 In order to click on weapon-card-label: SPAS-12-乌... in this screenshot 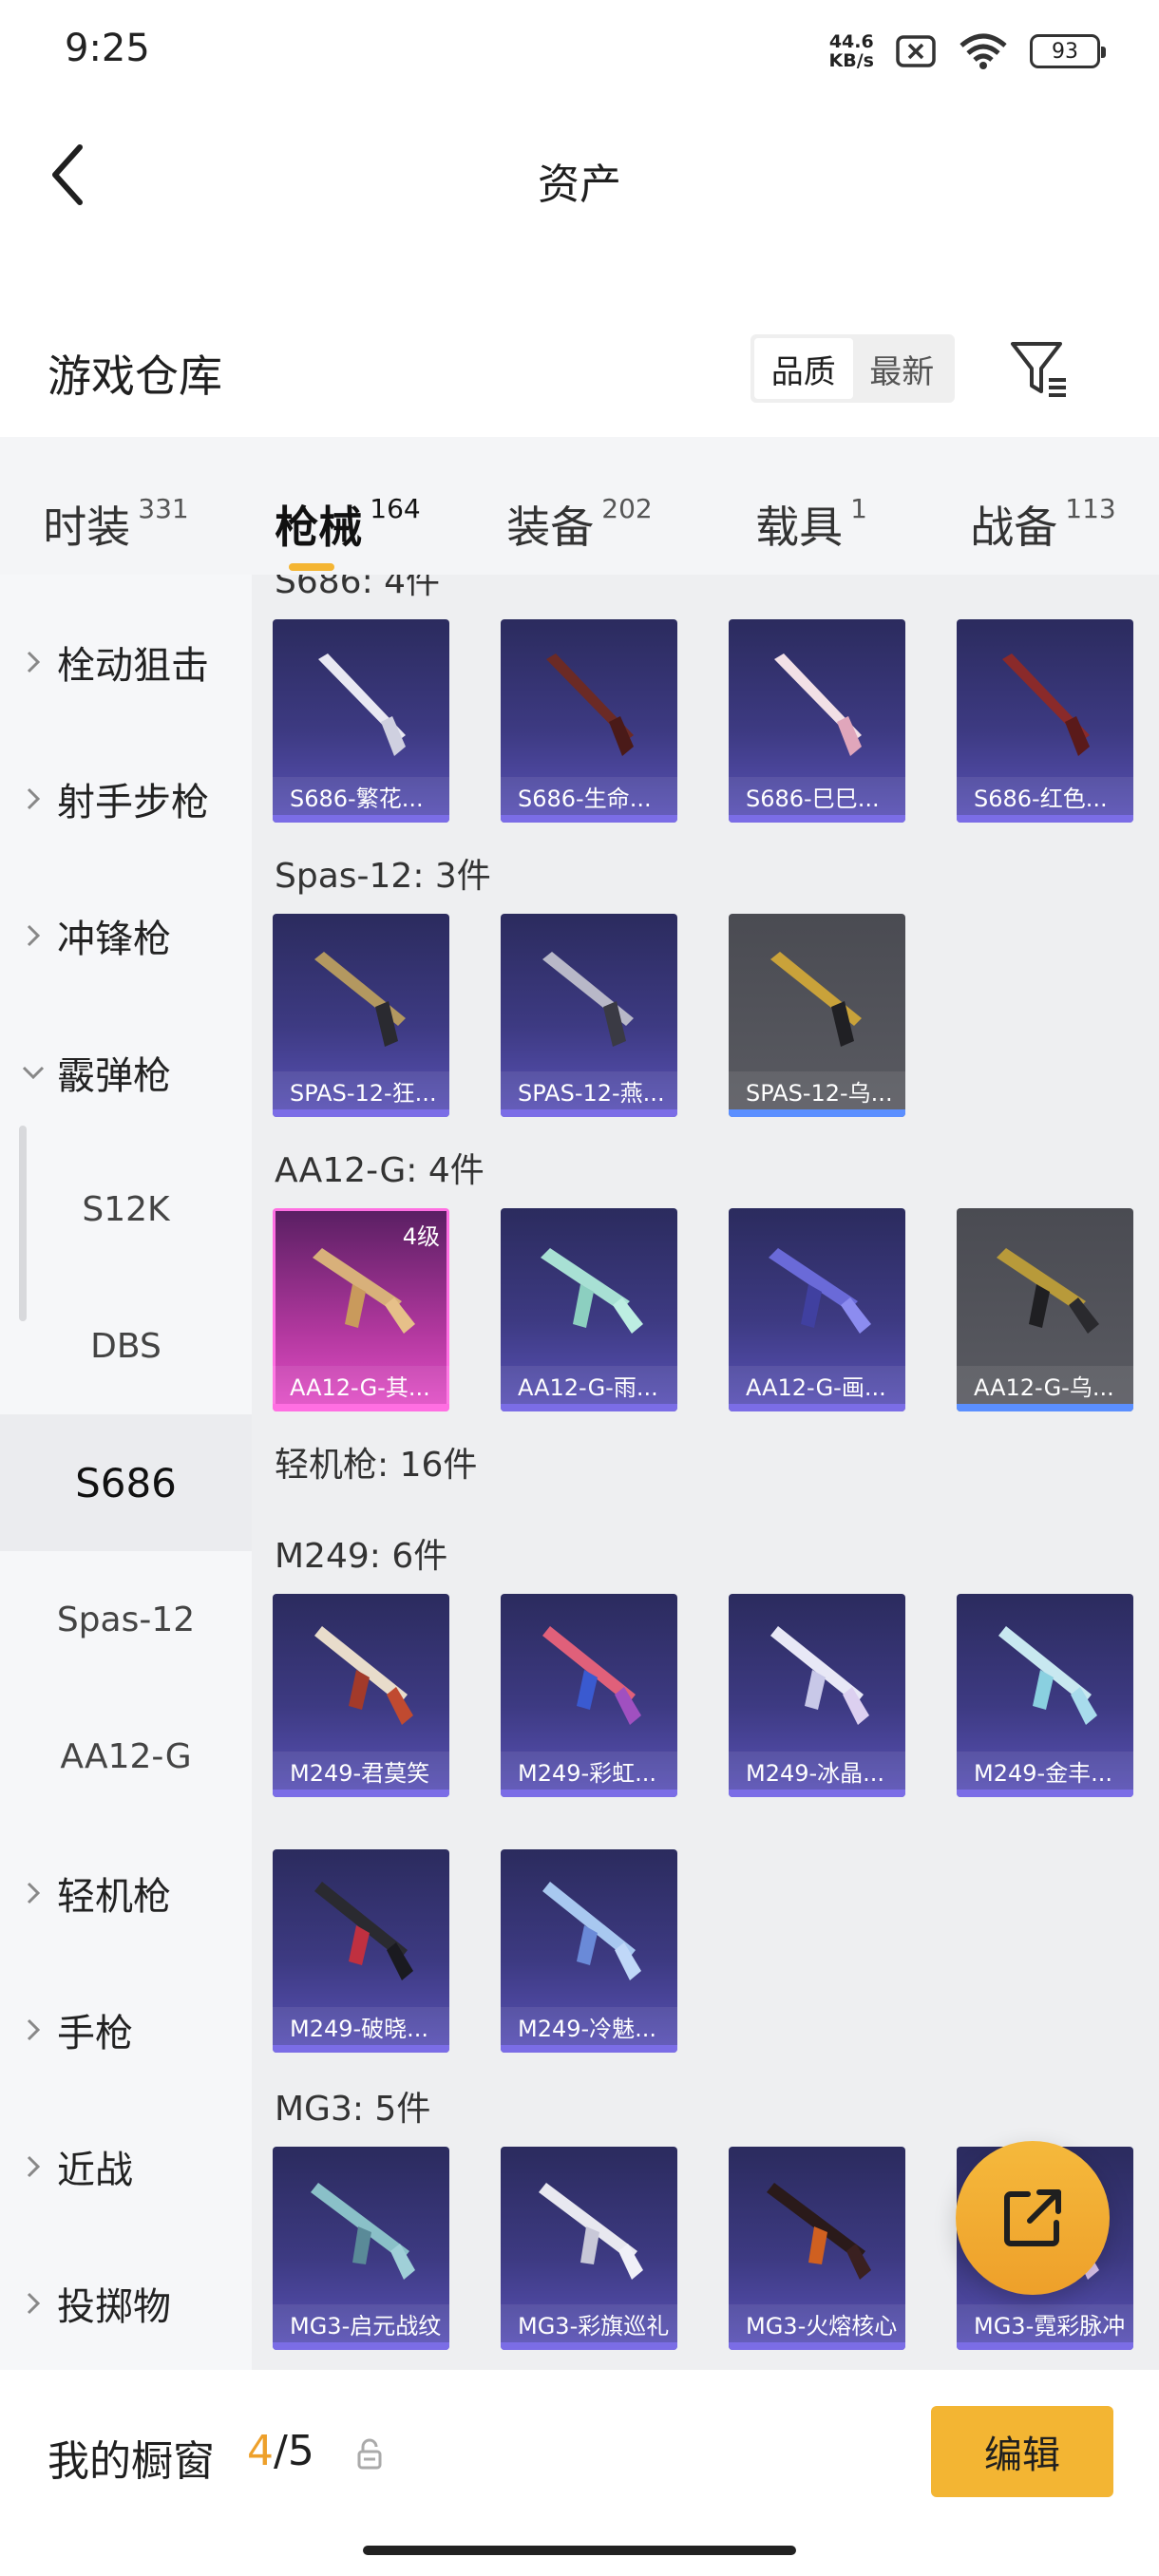, I will do `click(817, 1090)`.